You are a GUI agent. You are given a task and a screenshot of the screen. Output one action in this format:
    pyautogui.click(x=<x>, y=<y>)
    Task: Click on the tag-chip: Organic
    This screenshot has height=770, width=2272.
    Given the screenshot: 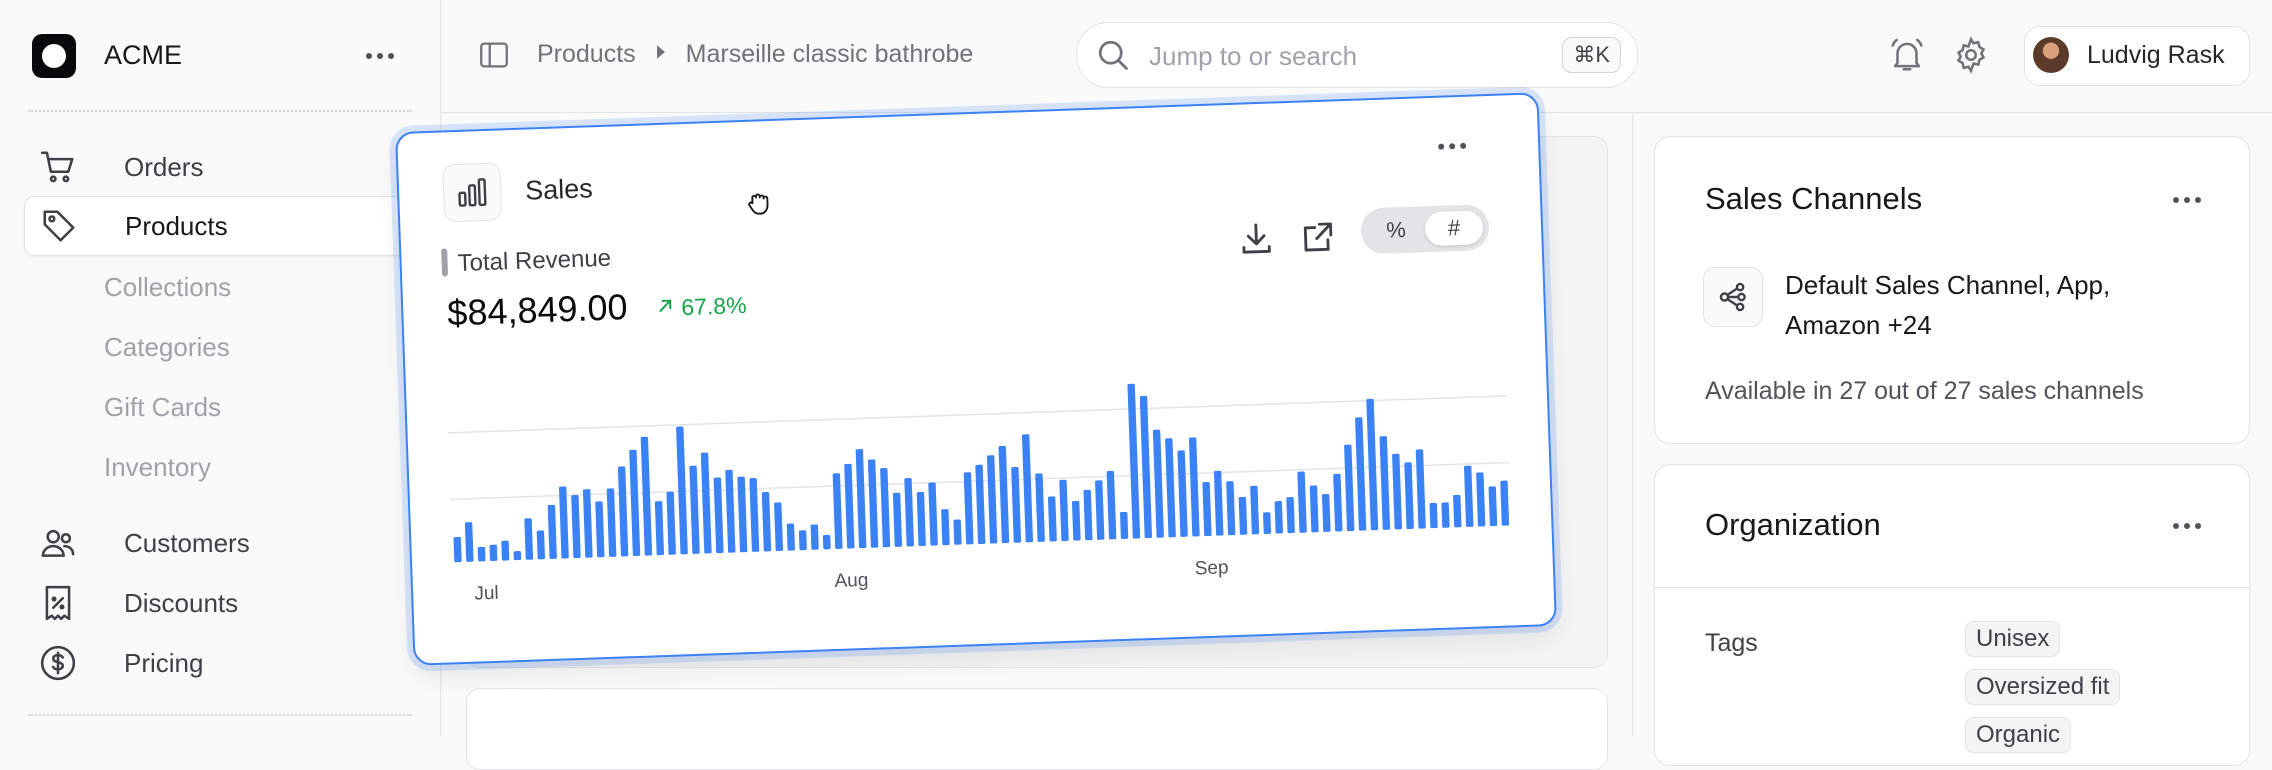 What is the action you would take?
    pyautogui.click(x=2018, y=735)
    